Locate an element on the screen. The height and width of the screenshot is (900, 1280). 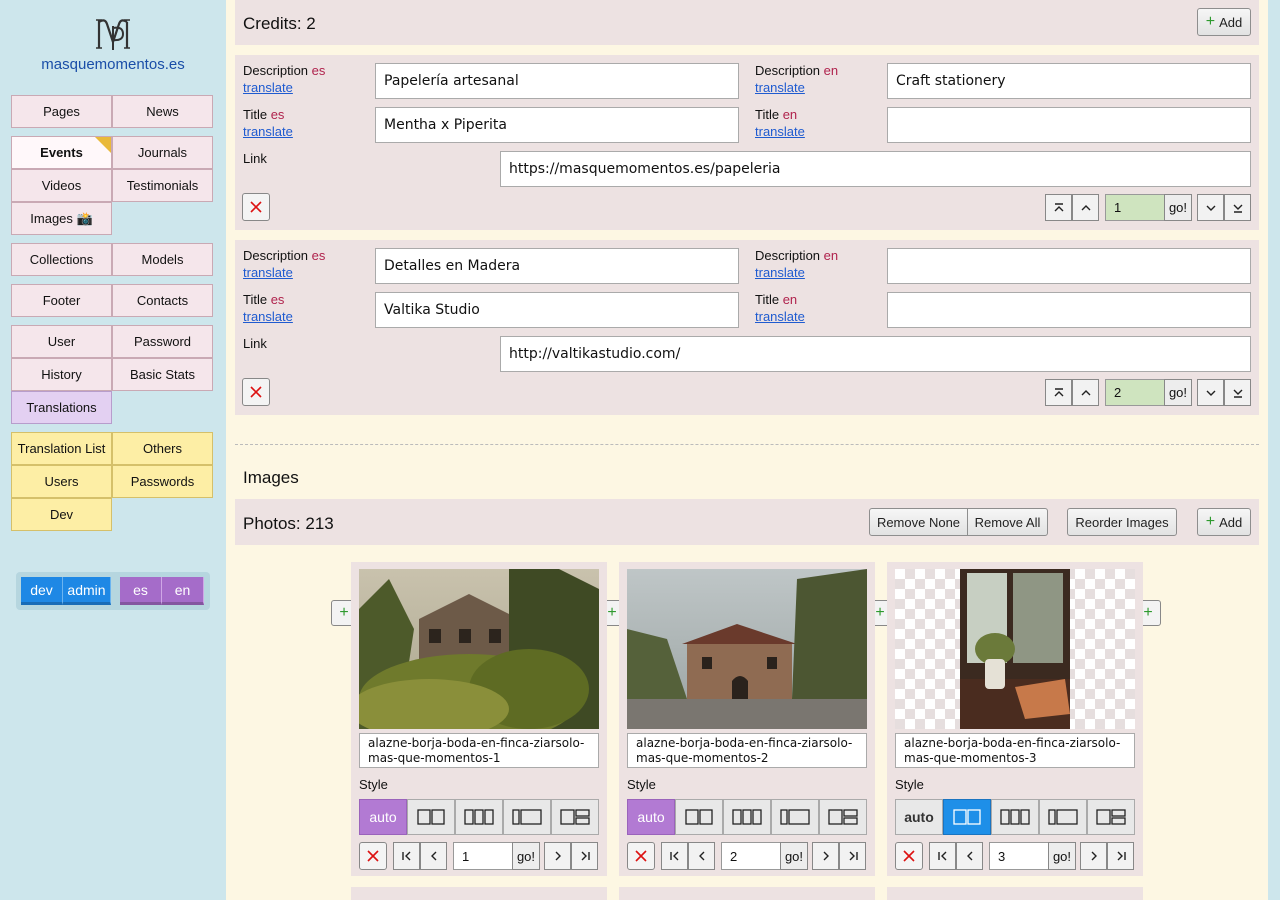
toggle-admin: admin is located at coordinates (87, 591).